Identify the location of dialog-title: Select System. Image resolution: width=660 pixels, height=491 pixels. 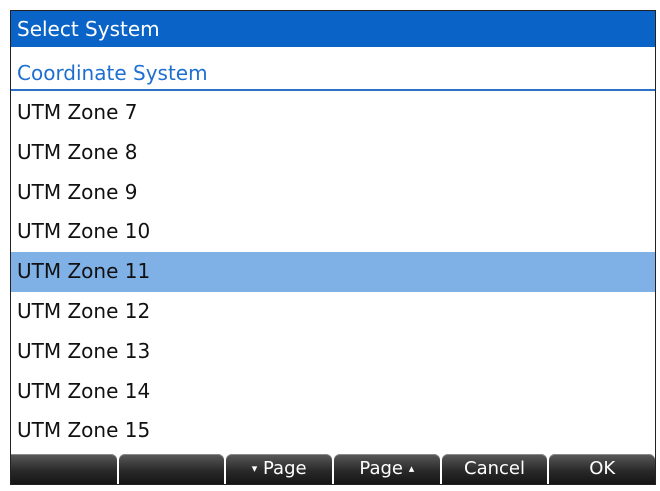
(333, 29).